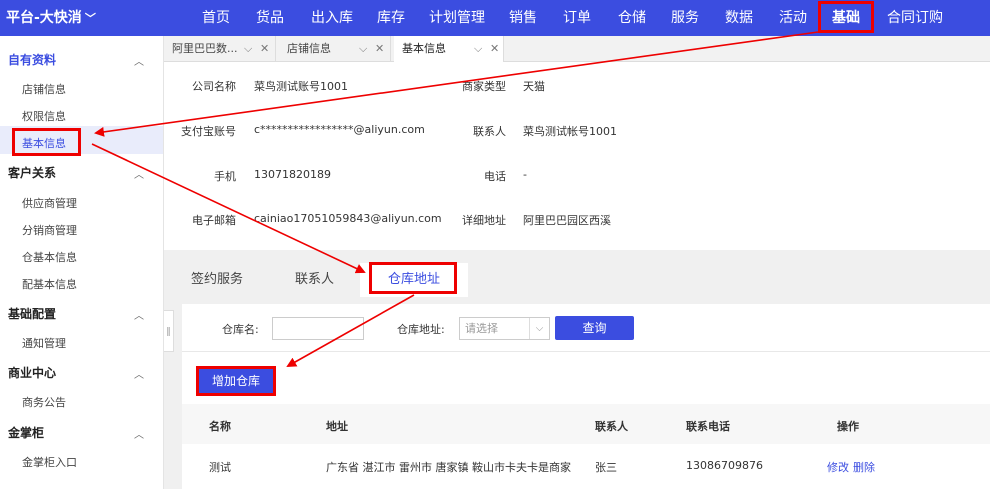 This screenshot has width=990, height=489. Describe the element at coordinates (489, 131) in the screenshot. I see `contact-label: 联系人` at that location.